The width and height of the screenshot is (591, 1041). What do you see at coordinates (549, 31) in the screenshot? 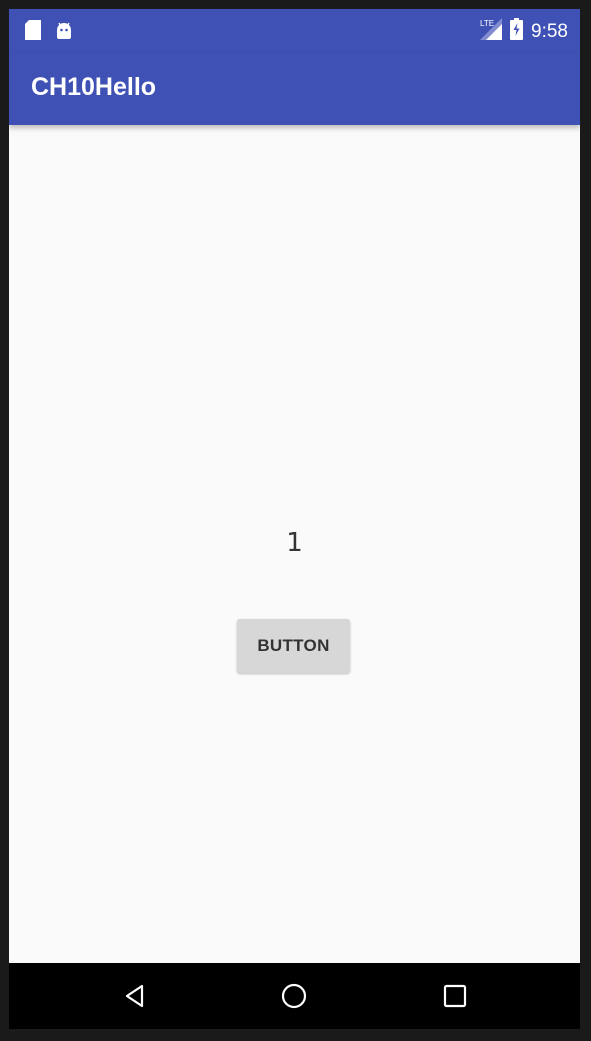
I see `status-time: 9:58` at bounding box center [549, 31].